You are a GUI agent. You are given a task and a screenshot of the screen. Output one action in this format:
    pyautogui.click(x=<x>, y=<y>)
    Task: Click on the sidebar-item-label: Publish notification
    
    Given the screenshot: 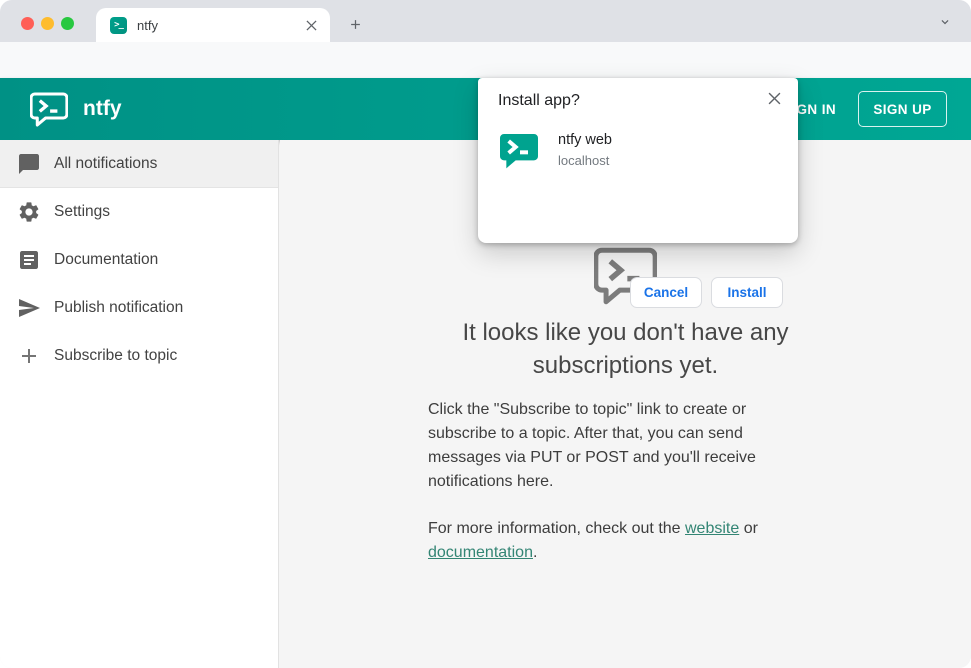 What is the action you would take?
    pyautogui.click(x=119, y=307)
    